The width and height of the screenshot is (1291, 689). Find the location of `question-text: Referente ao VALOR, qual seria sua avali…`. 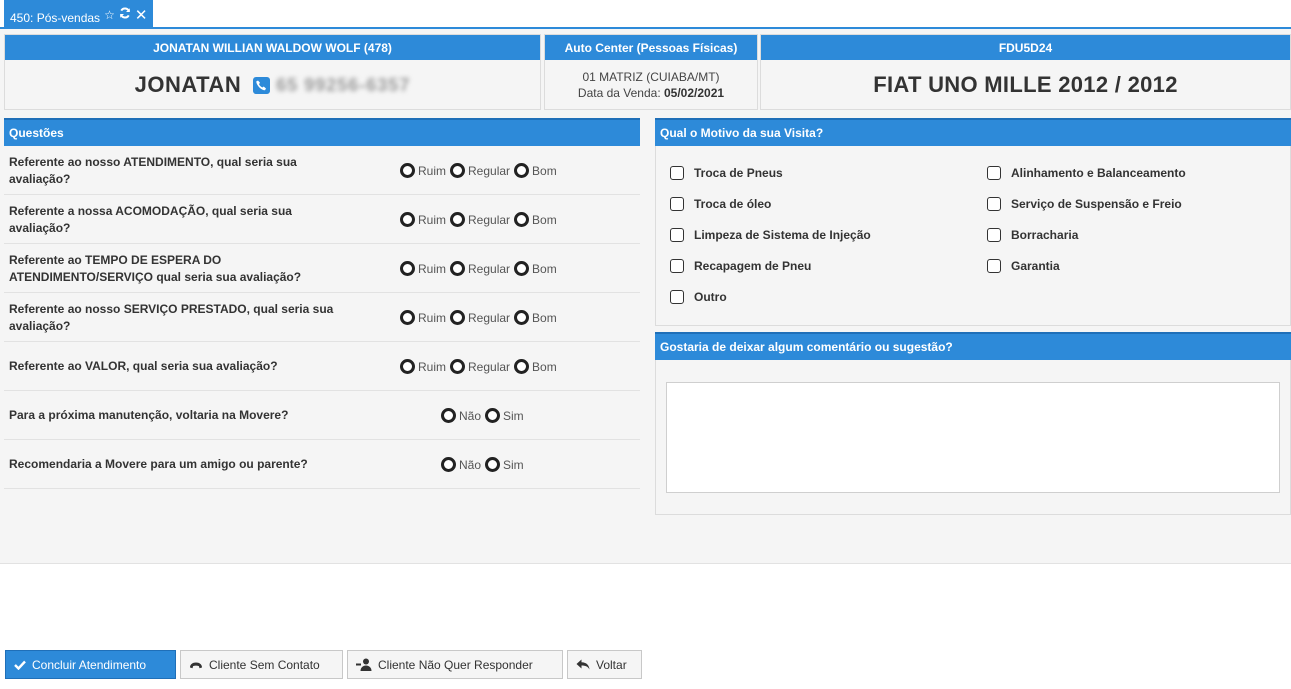

question-text: Referente ao VALOR, qual seria sua avali… is located at coordinates (143, 366).